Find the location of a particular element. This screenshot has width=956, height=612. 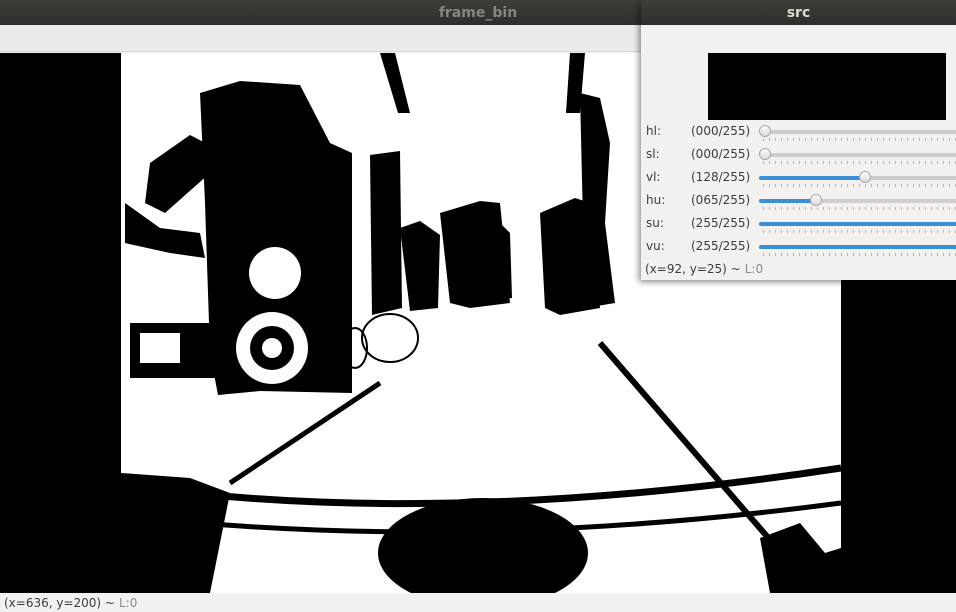

trackbar-label: hl: is located at coordinates (653, 131).